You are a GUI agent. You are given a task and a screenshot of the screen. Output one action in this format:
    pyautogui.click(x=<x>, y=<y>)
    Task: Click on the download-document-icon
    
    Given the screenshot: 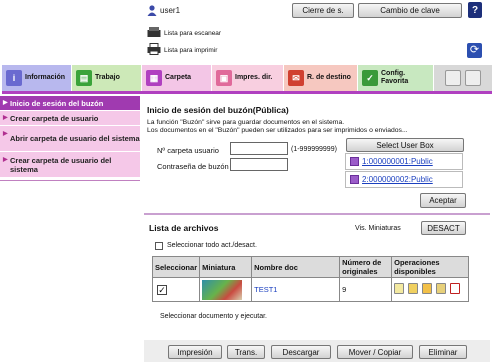 What is the action you would take?
    pyautogui.click(x=427, y=288)
    